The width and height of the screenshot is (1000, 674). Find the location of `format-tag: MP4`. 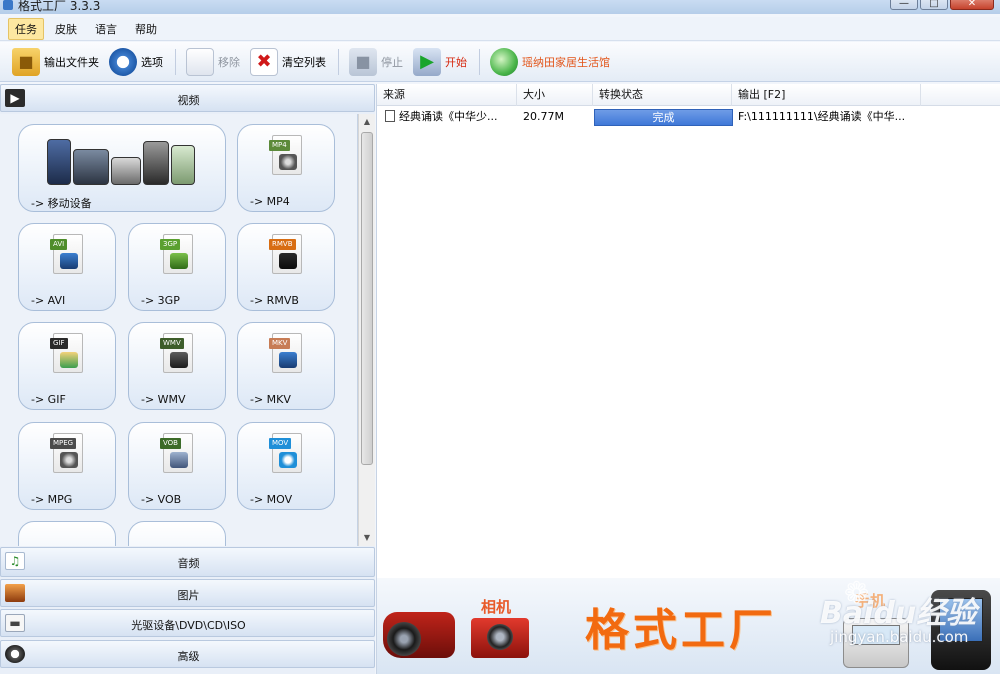

format-tag: MP4 is located at coordinates (279, 145).